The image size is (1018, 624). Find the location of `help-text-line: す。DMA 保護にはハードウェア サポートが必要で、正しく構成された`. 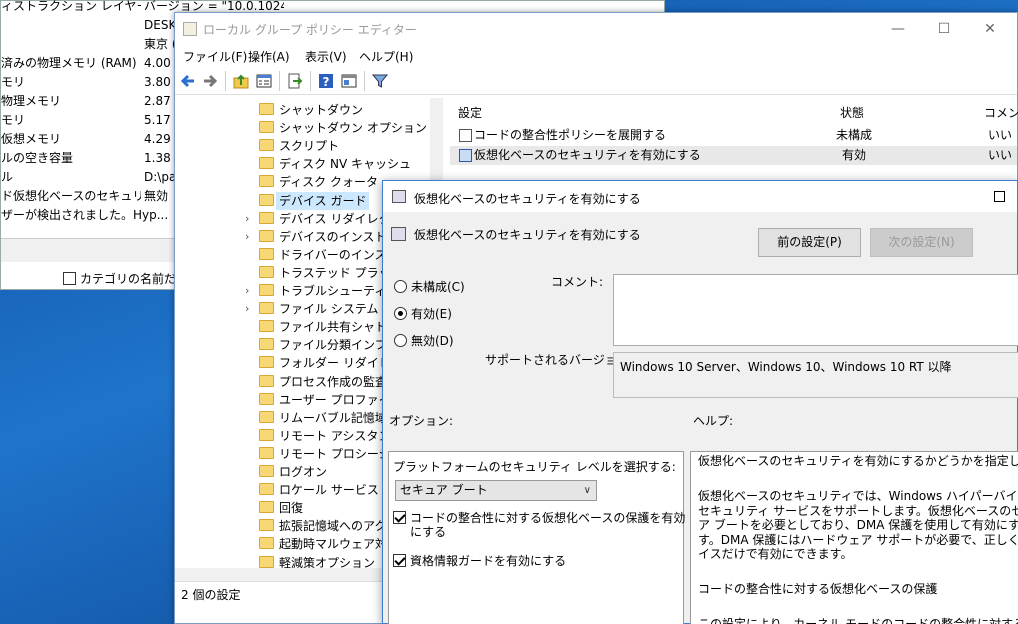

help-text-line: す。DMA 保護にはハードウェア サポートが必要で、正しく構成された is located at coordinates (858, 539).